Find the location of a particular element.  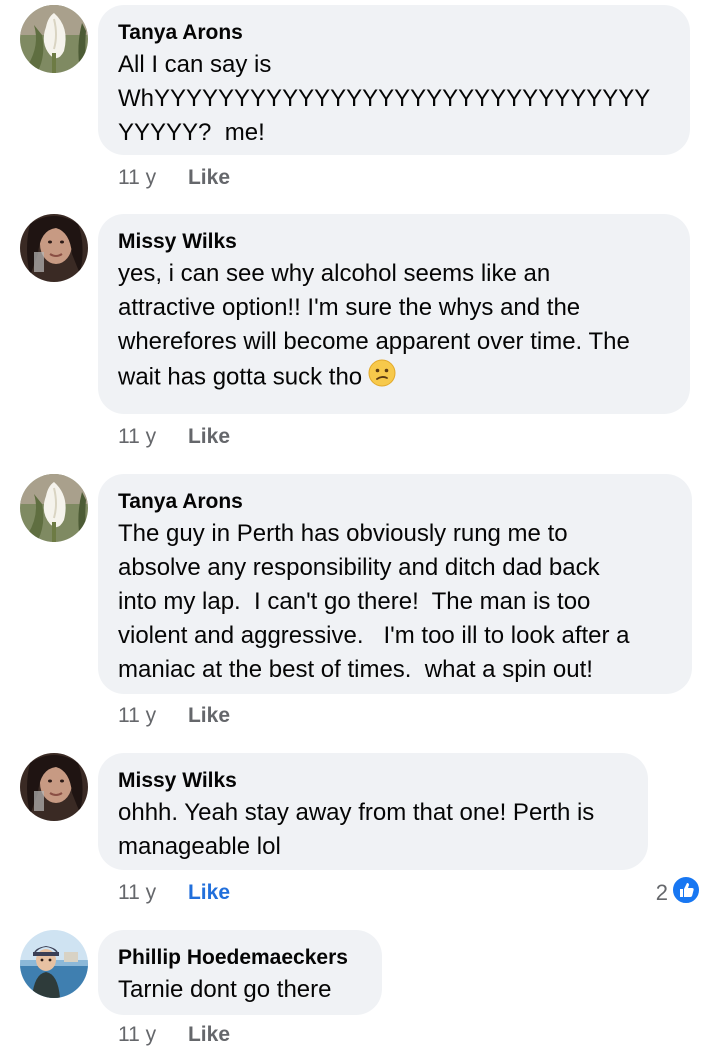

comment-author: Phillip Hoedemaeckers is located at coordinates (240, 958).